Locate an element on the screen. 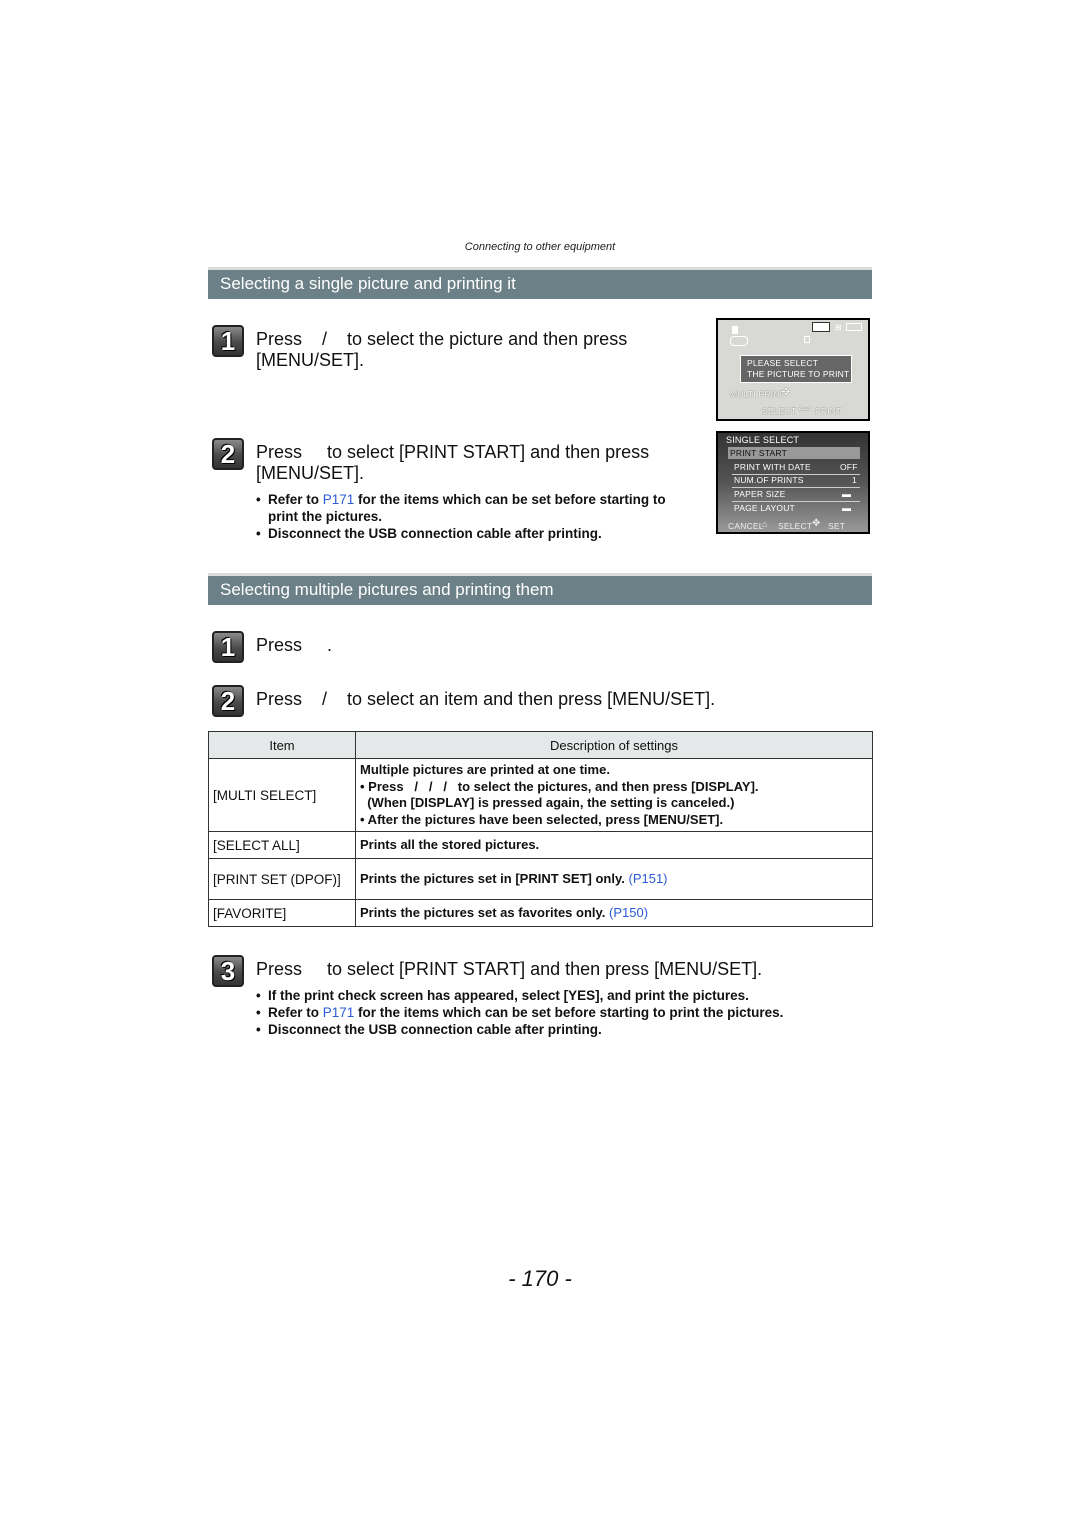  card-icon is located at coordinates (807, 339).